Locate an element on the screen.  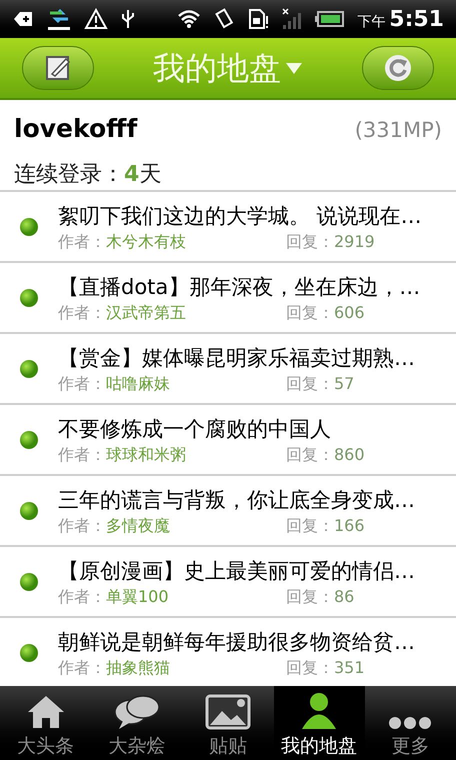
author-name: 抽象熊猫 is located at coordinates (138, 667).